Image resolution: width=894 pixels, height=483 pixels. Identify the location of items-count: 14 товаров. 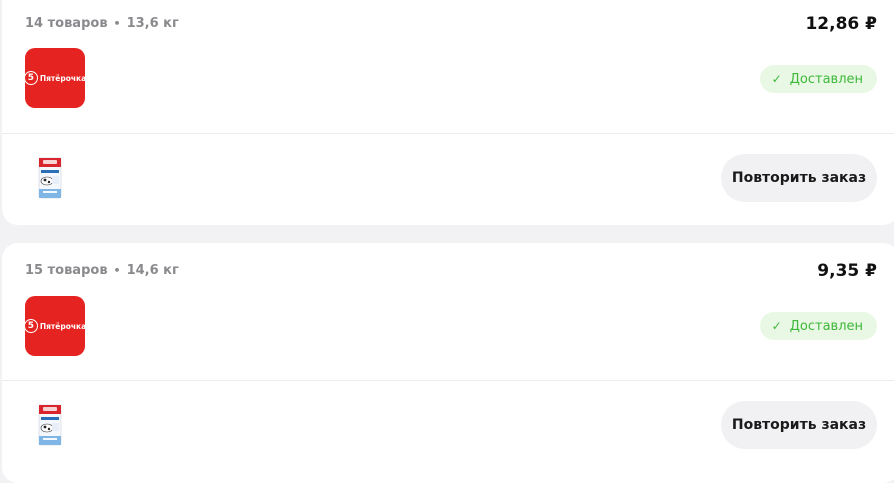
(66, 23).